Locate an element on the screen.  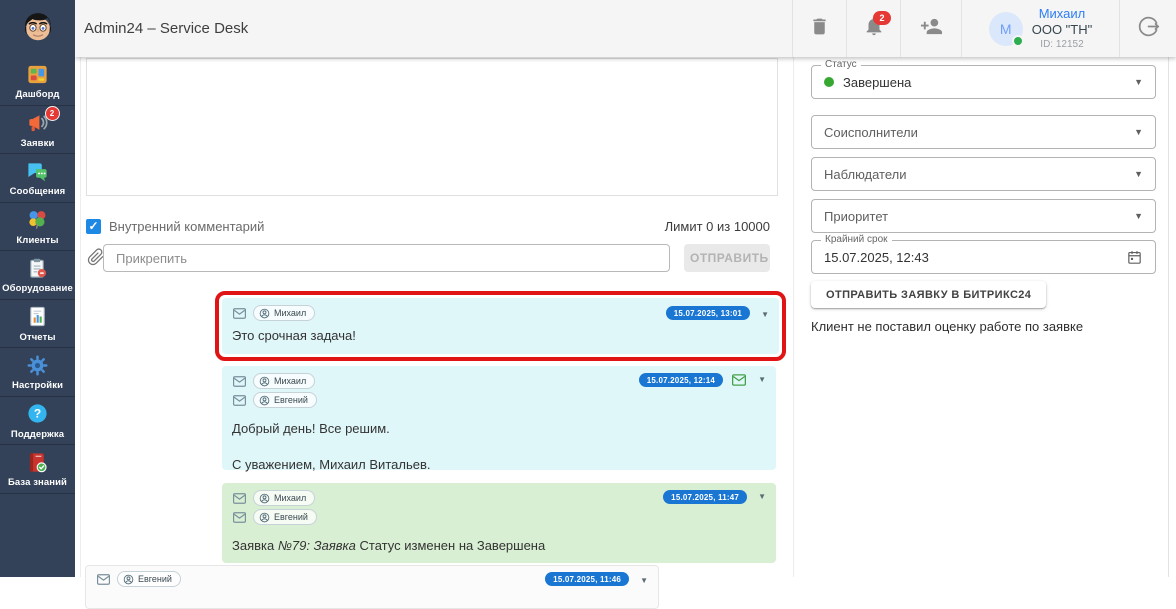
sidebar-item-label: База знаний is located at coordinates (37, 483).